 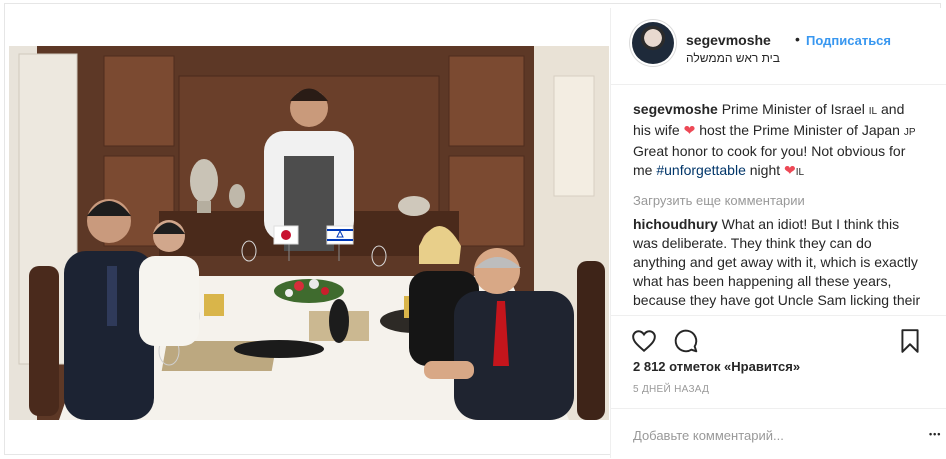 What do you see at coordinates (675, 109) in the screenshot?
I see `caption-username-link: segevmoshe` at bounding box center [675, 109].